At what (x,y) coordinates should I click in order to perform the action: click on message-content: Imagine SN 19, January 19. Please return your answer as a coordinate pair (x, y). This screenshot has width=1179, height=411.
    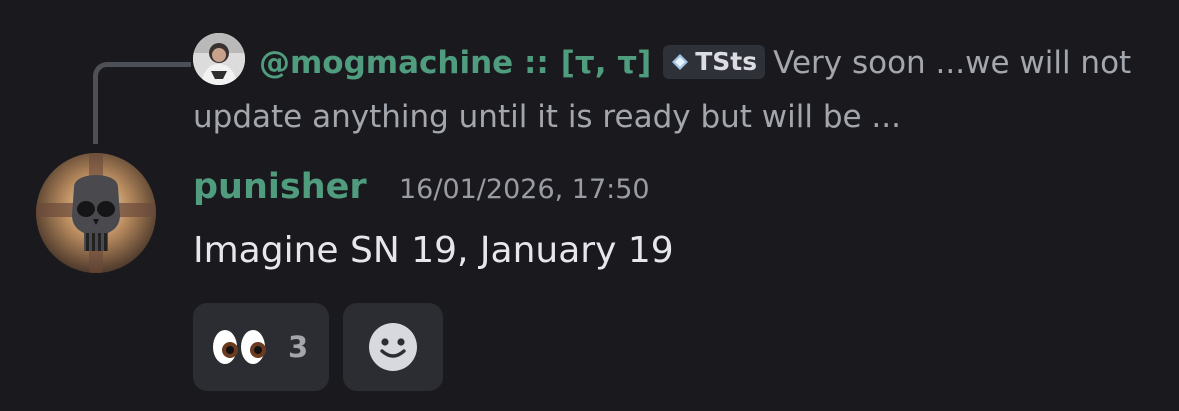
    Looking at the image, I should click on (433, 250).